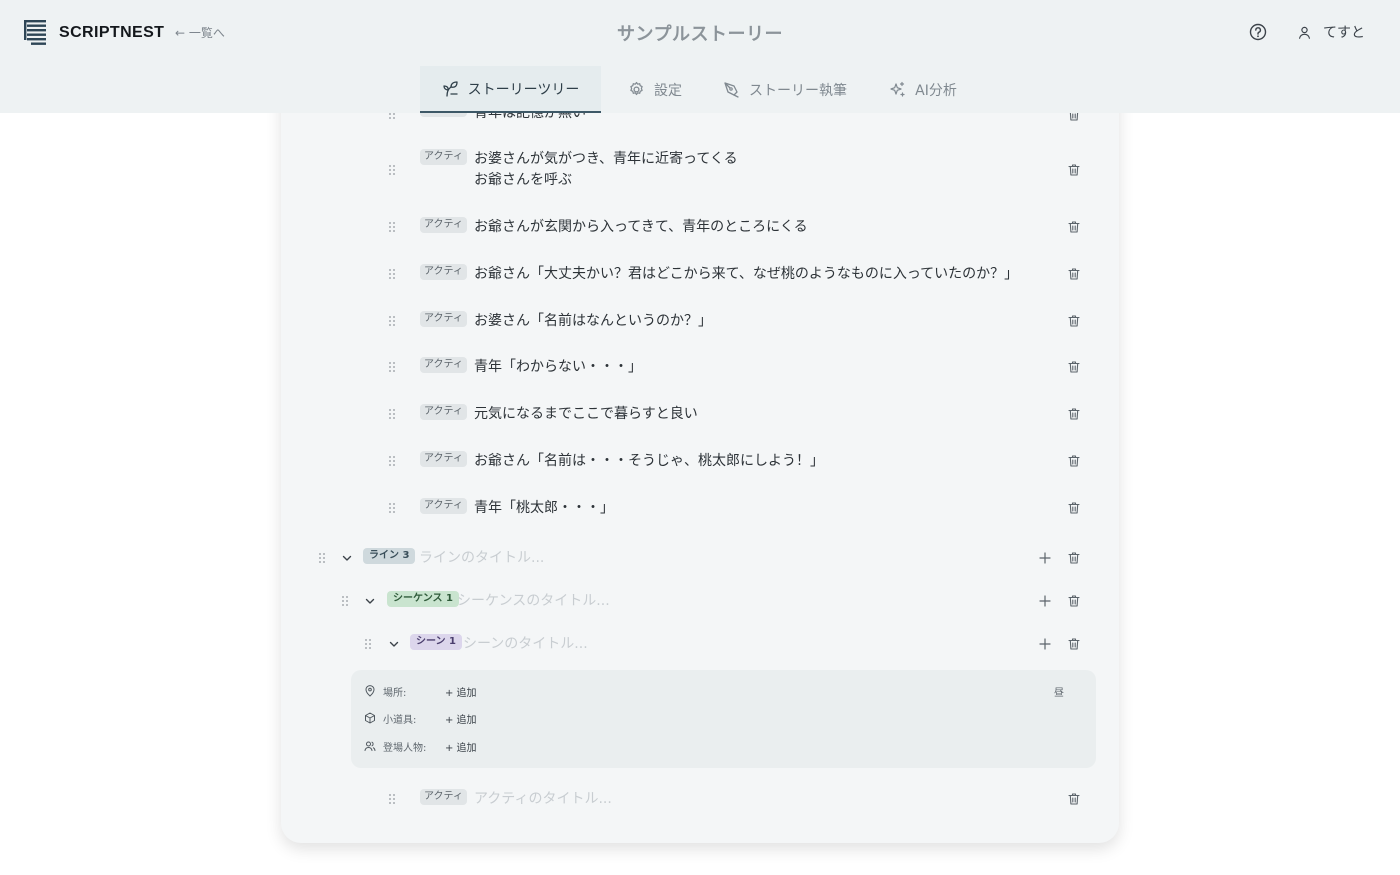 The height and width of the screenshot is (875, 1400). Describe the element at coordinates (700, 414) in the screenshot. I see `act-row: アクティ 元気になるまでここで暮らすと良い` at that location.